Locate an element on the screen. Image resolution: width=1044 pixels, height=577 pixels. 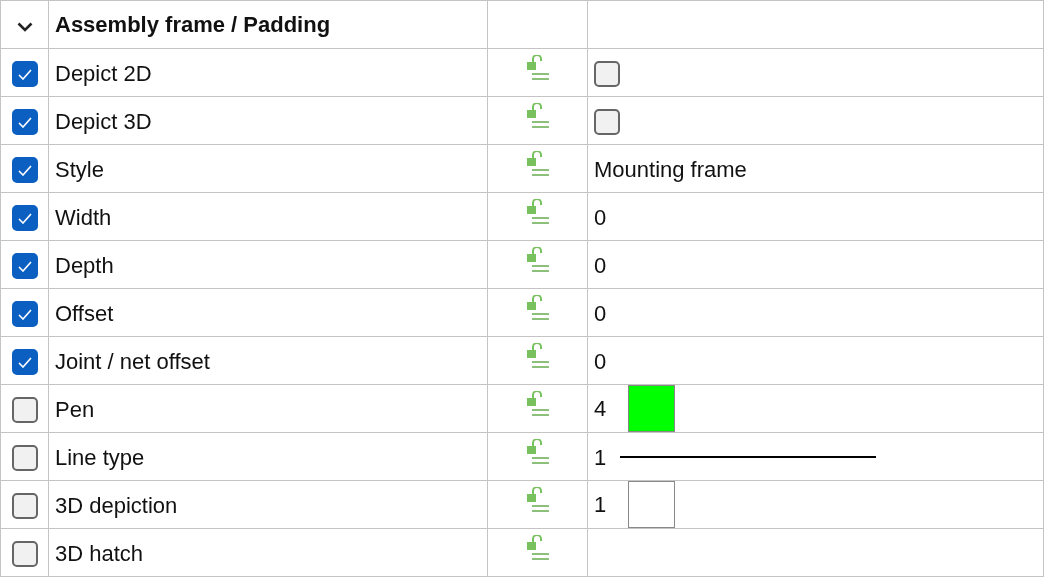
property-label: Depict 2D is located at coordinates (103, 73).